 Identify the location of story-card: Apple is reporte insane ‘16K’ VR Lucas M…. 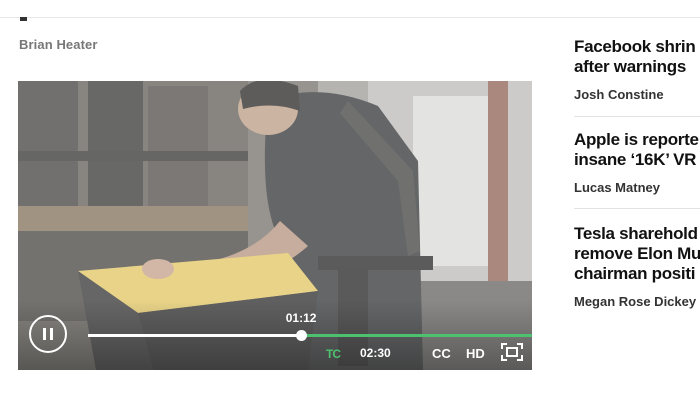
(637, 162).